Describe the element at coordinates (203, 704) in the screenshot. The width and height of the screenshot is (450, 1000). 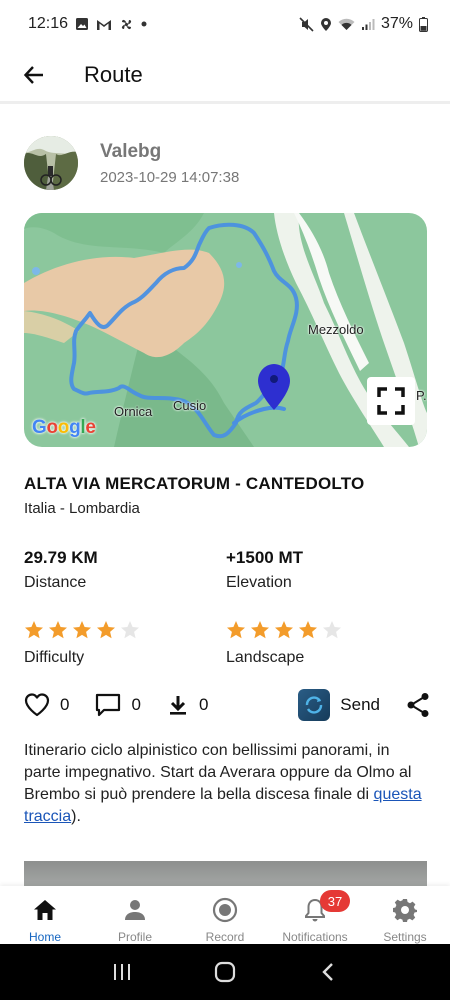
I see `download-count: 0` at that location.